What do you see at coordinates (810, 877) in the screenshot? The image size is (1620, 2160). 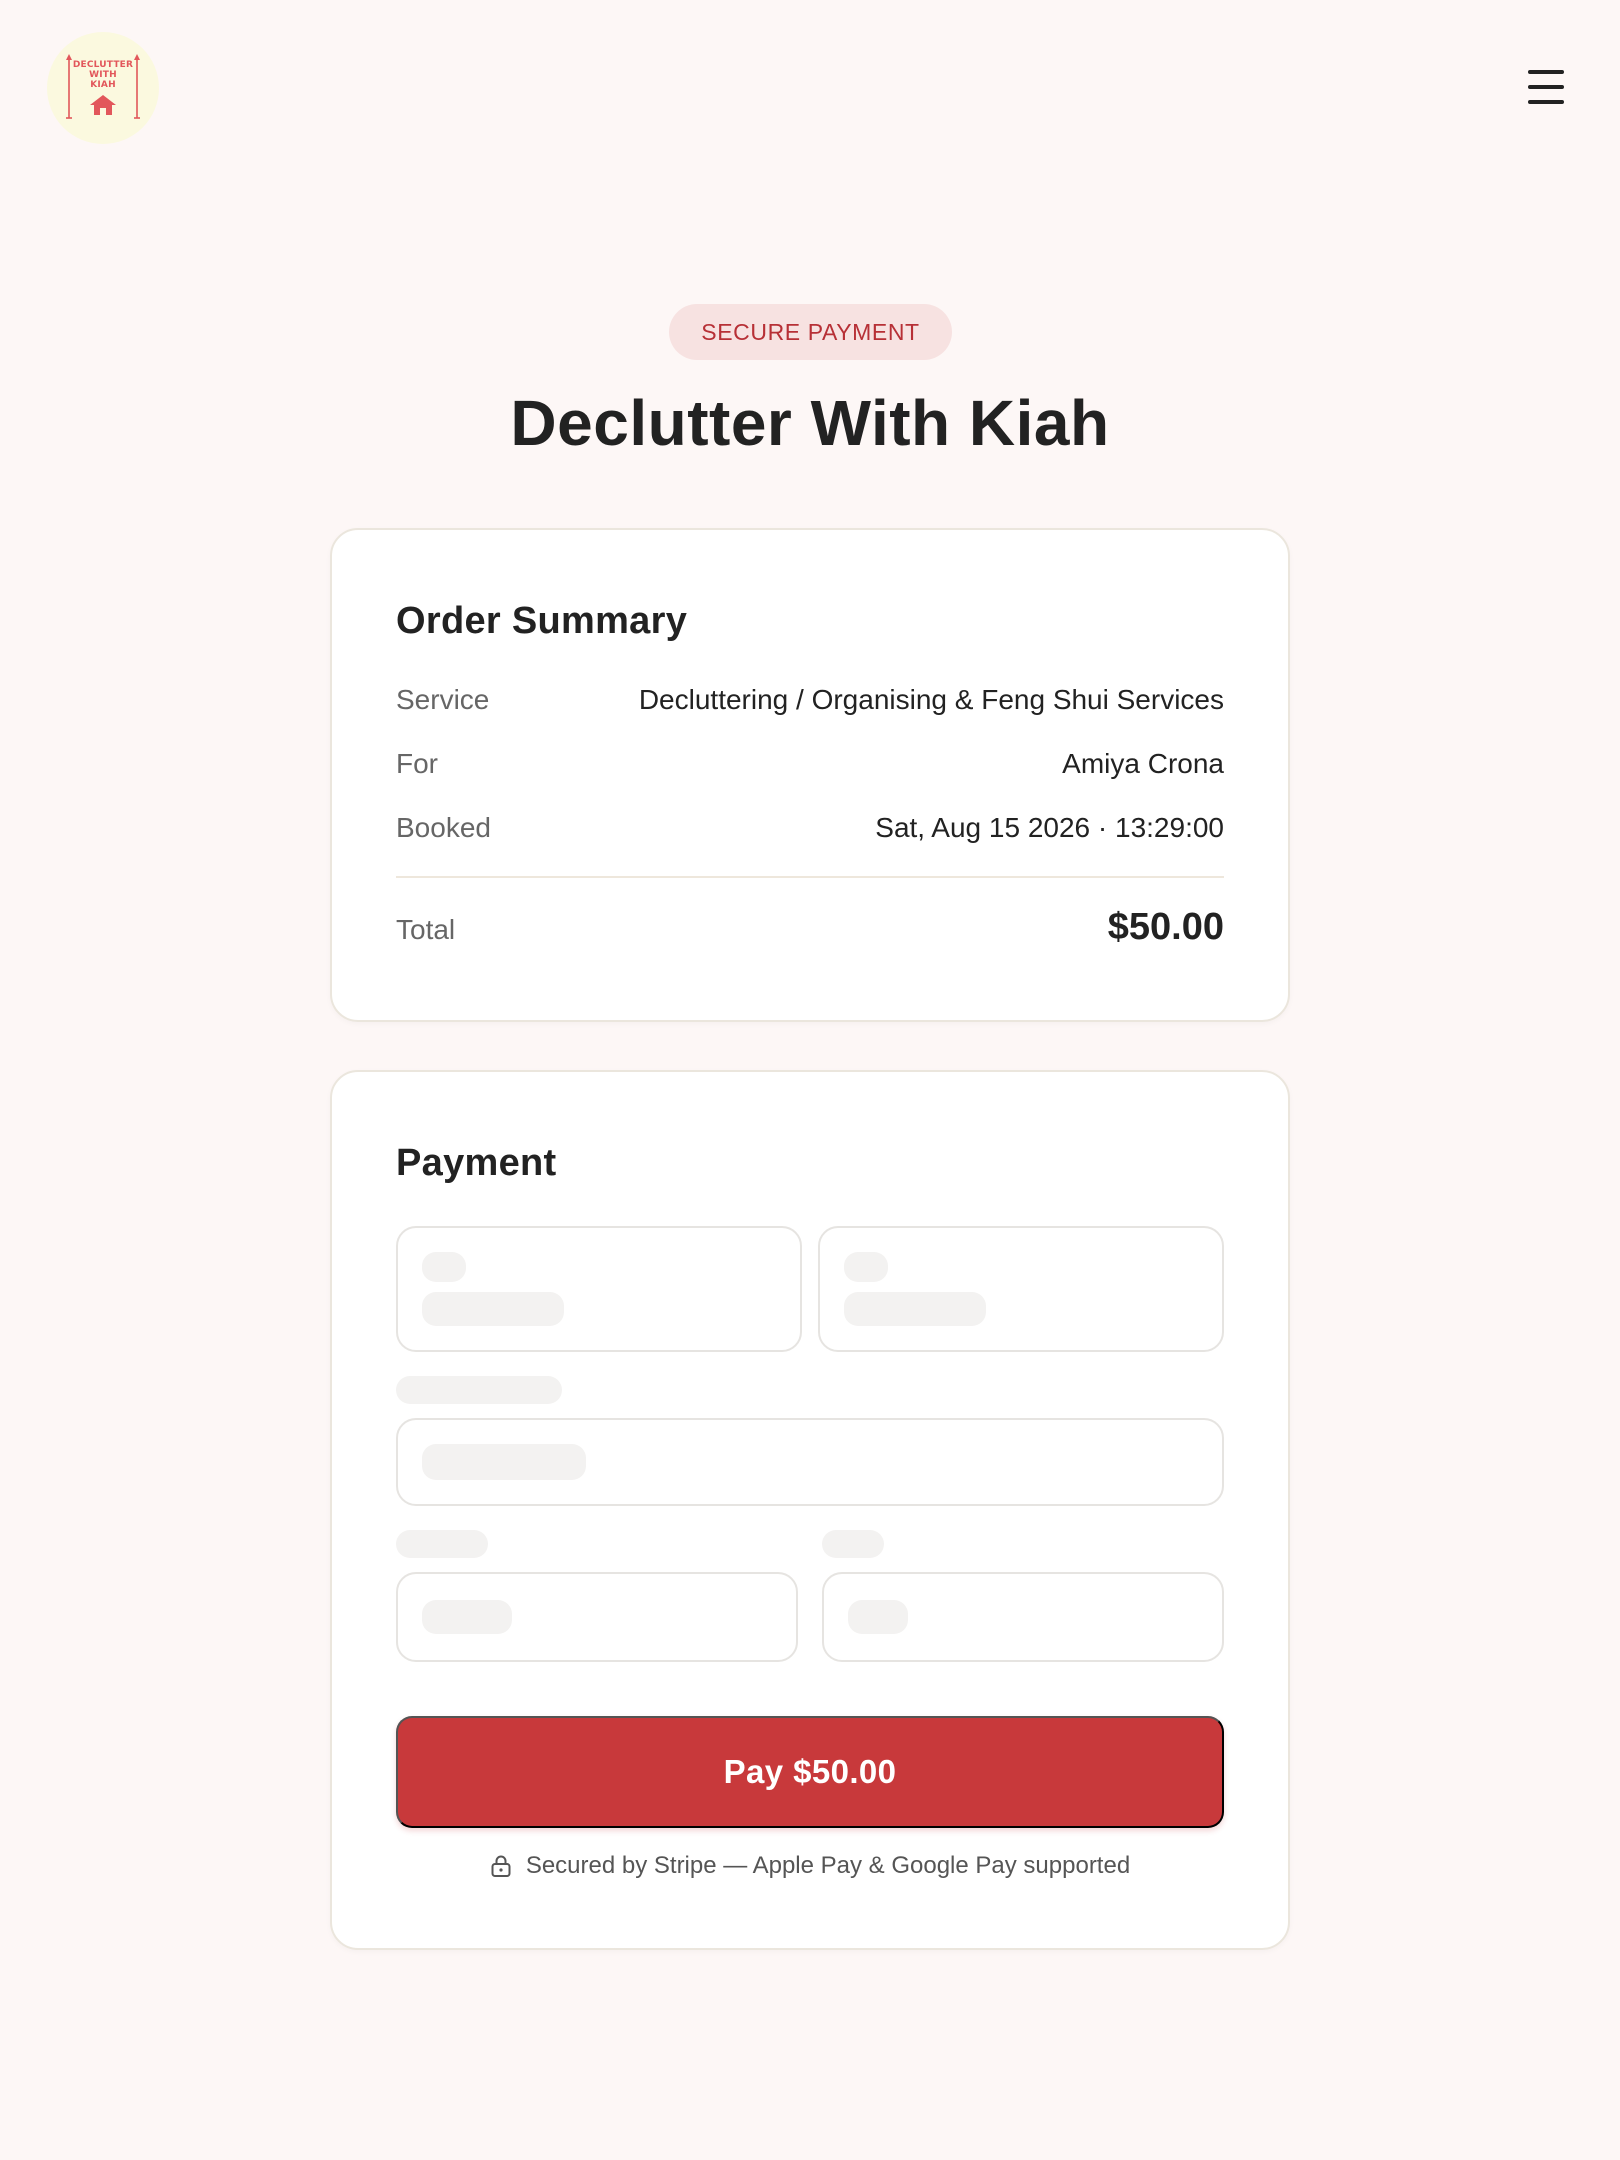 I see `summary-divider` at bounding box center [810, 877].